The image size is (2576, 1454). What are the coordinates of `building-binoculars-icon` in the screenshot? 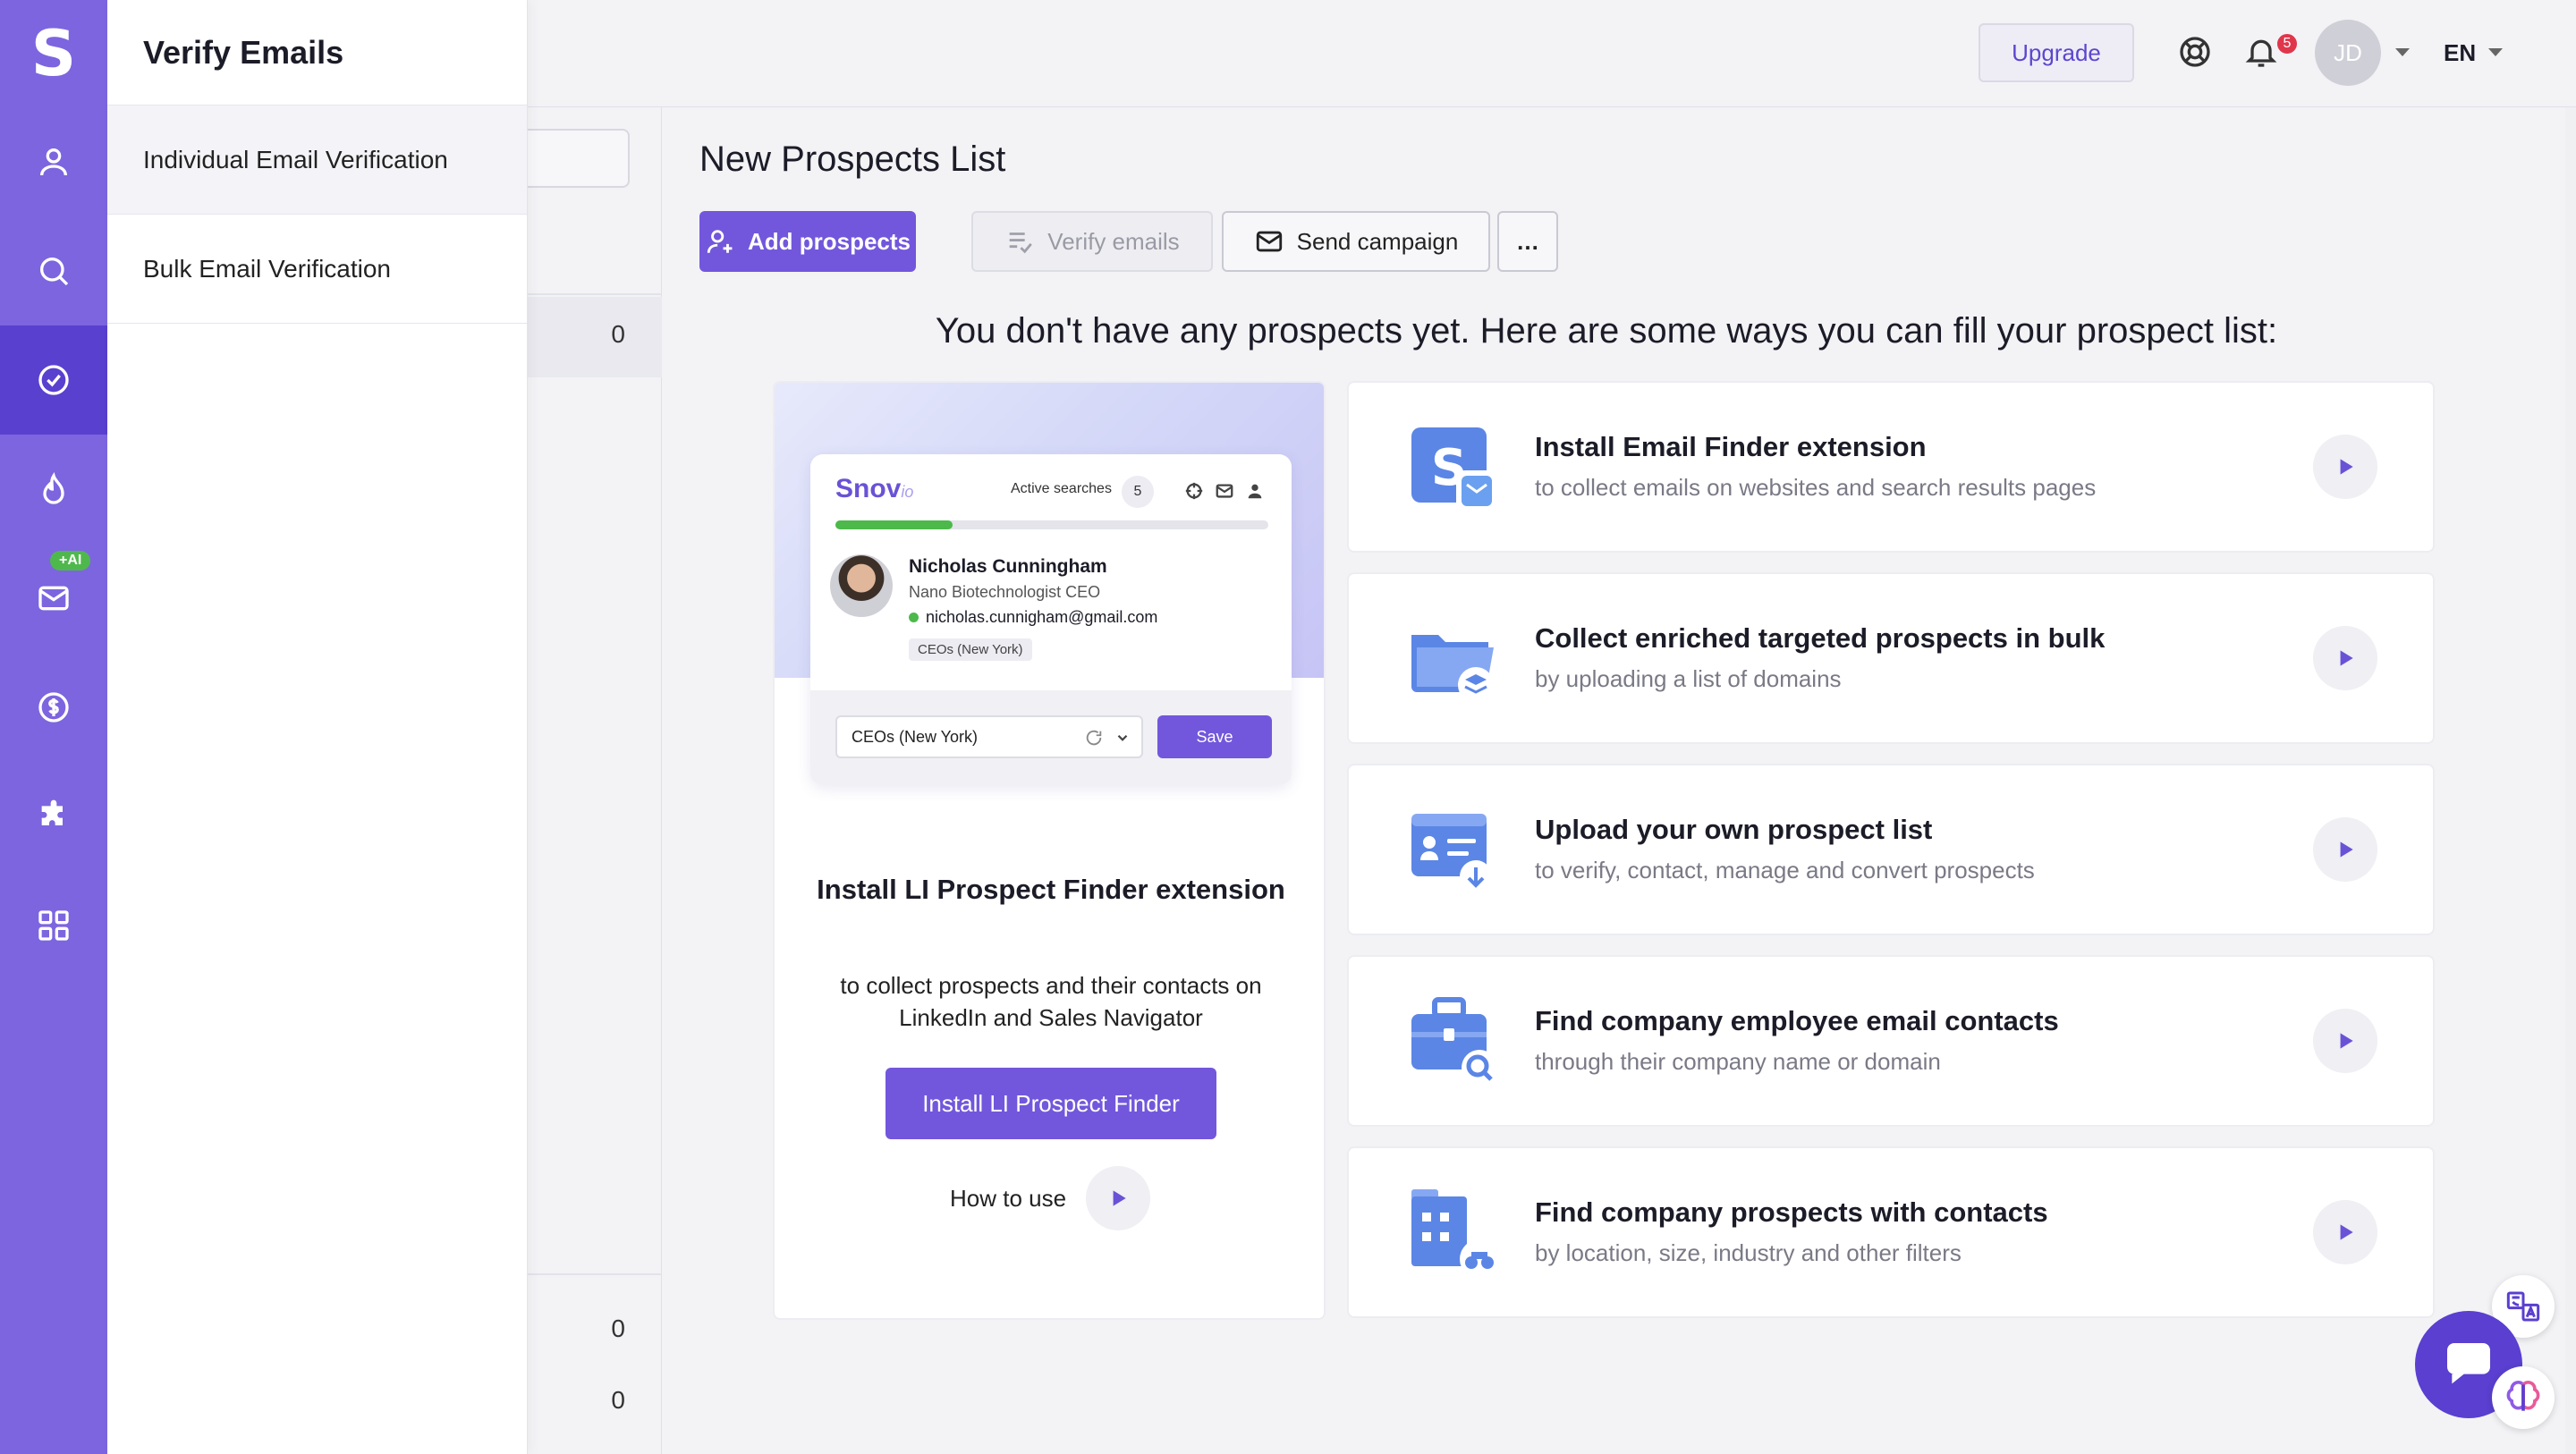 It's located at (1455, 1234).